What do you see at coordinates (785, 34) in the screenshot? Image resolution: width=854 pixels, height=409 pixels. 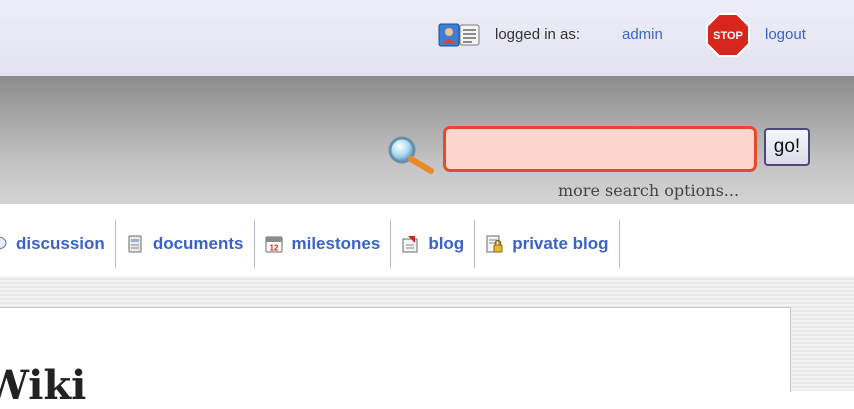 I see `logout-link: logout` at bounding box center [785, 34].